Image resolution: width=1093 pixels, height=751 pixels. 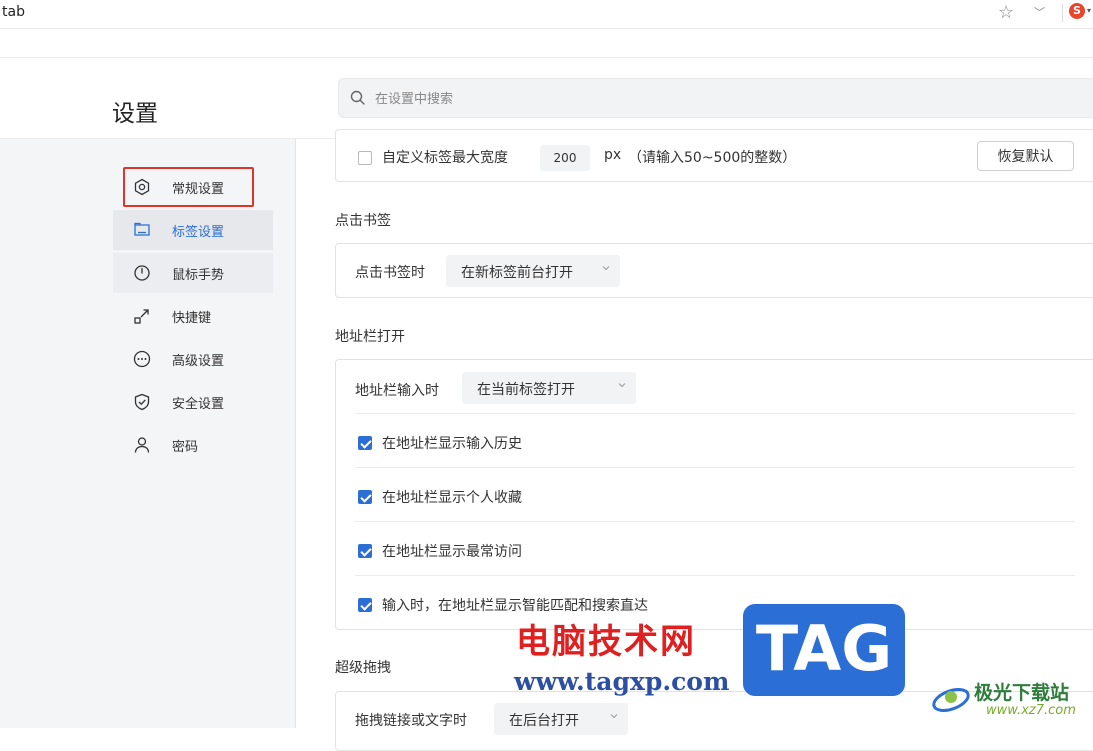 I want to click on drag-label: 拖拽链接或文字时, so click(x=411, y=721).